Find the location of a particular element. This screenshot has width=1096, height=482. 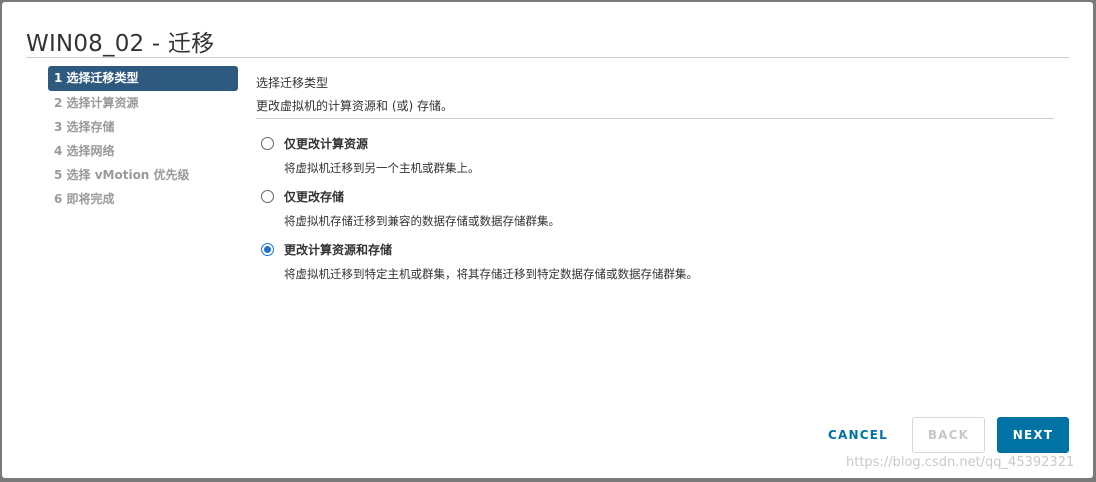

content-subheading: 更改虚拟机的计算资源和 (或) 存储。 is located at coordinates (354, 106).